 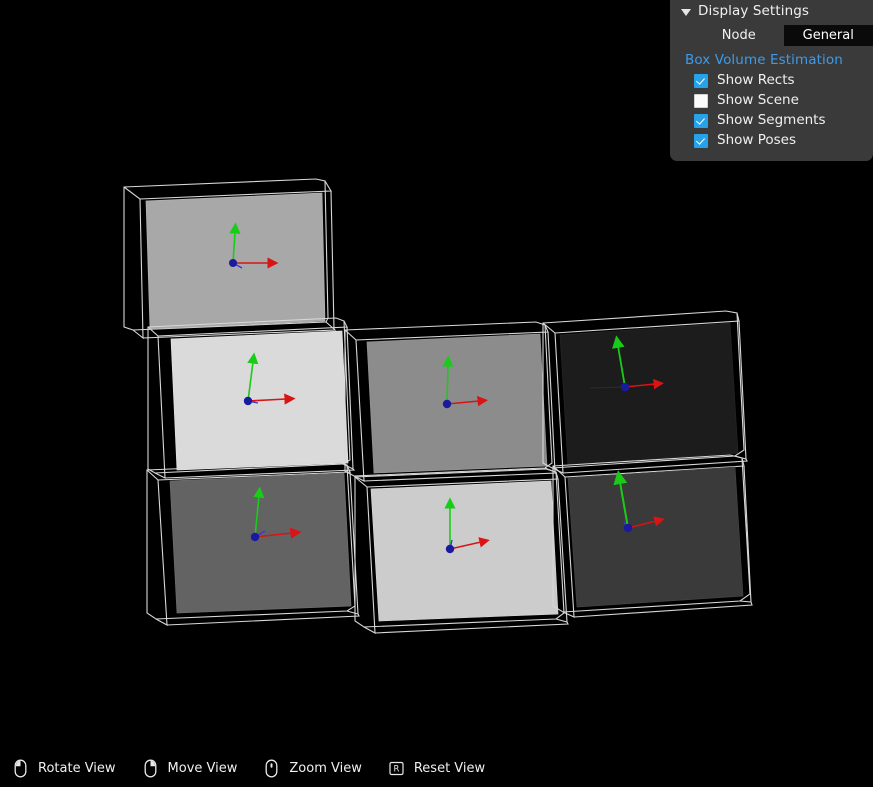 I want to click on help-label-zoom-view: Zoom View, so click(x=325, y=768).